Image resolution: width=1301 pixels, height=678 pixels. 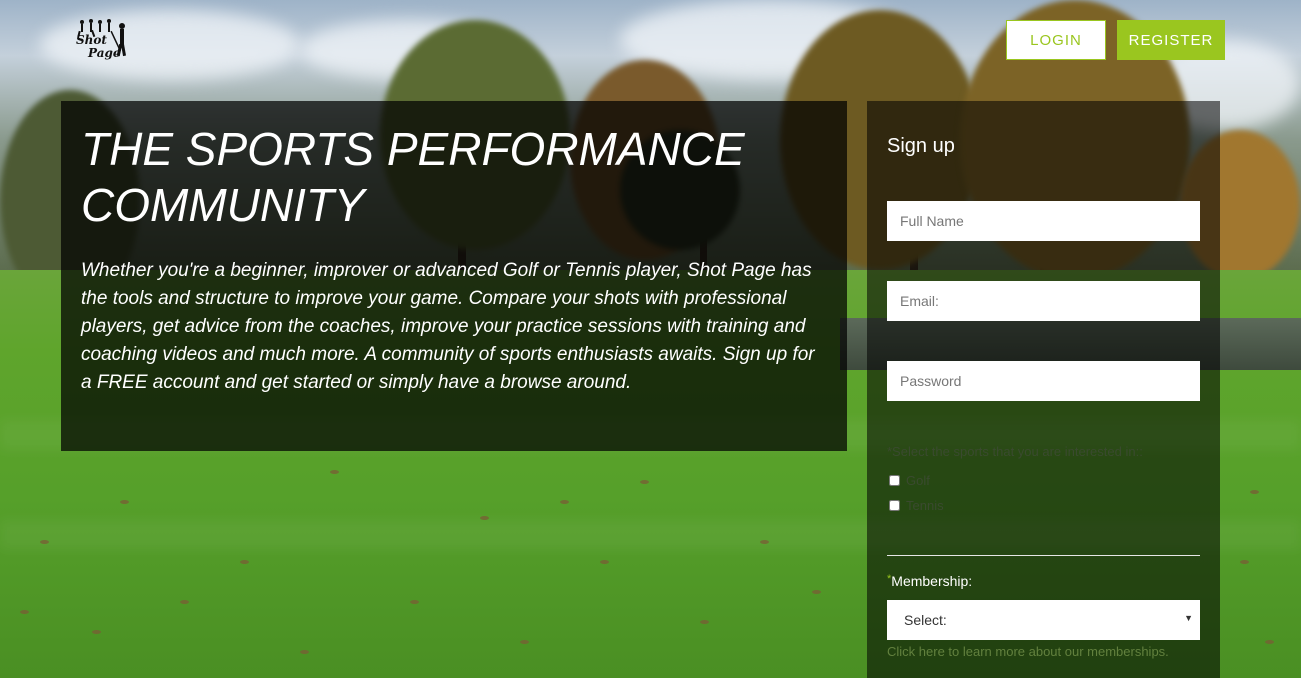 I want to click on hero-title: THE SPORTS PERFORMANCE COMMUNITY, so click(x=413, y=177).